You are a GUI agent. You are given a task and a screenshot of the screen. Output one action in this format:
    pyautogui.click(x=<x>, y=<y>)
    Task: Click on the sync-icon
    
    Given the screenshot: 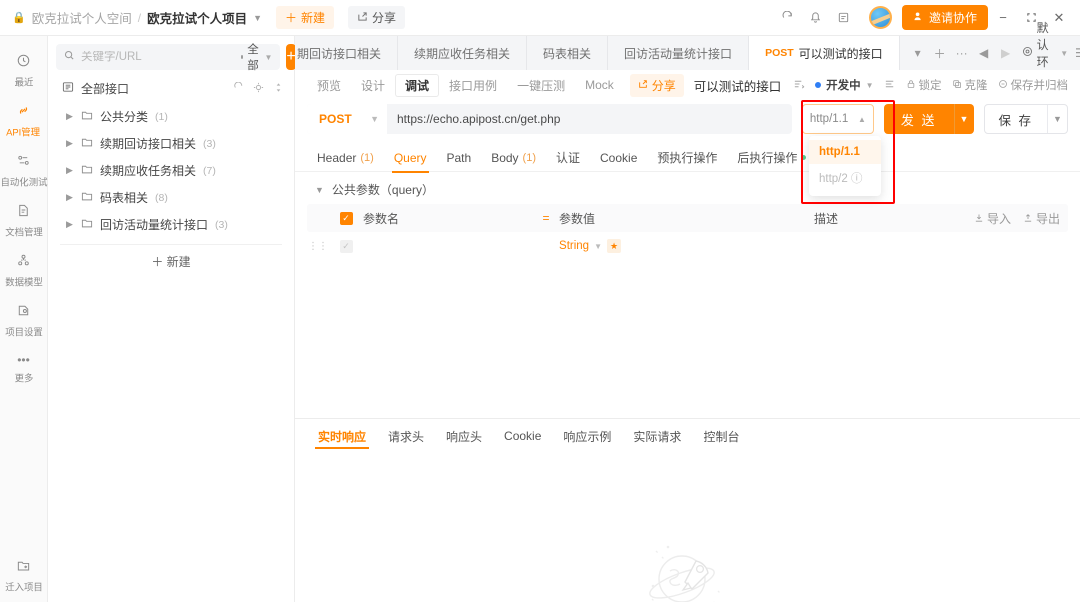 What is the action you would take?
    pyautogui.click(x=788, y=18)
    